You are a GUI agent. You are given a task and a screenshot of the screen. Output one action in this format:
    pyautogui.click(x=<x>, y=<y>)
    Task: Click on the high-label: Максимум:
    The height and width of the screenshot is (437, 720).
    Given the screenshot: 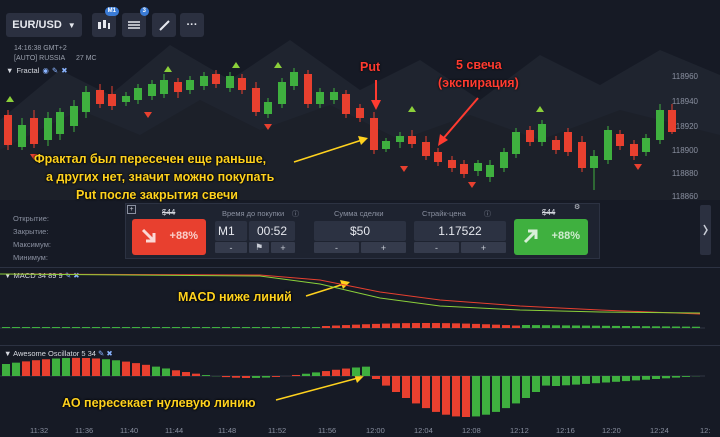 What is the action you would take?
    pyautogui.click(x=32, y=244)
    